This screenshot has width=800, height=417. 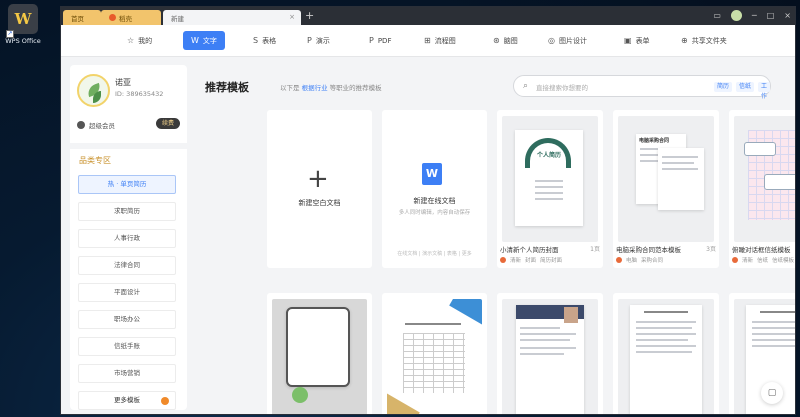 I want to click on presentation-icon: P, so click(x=309, y=40).